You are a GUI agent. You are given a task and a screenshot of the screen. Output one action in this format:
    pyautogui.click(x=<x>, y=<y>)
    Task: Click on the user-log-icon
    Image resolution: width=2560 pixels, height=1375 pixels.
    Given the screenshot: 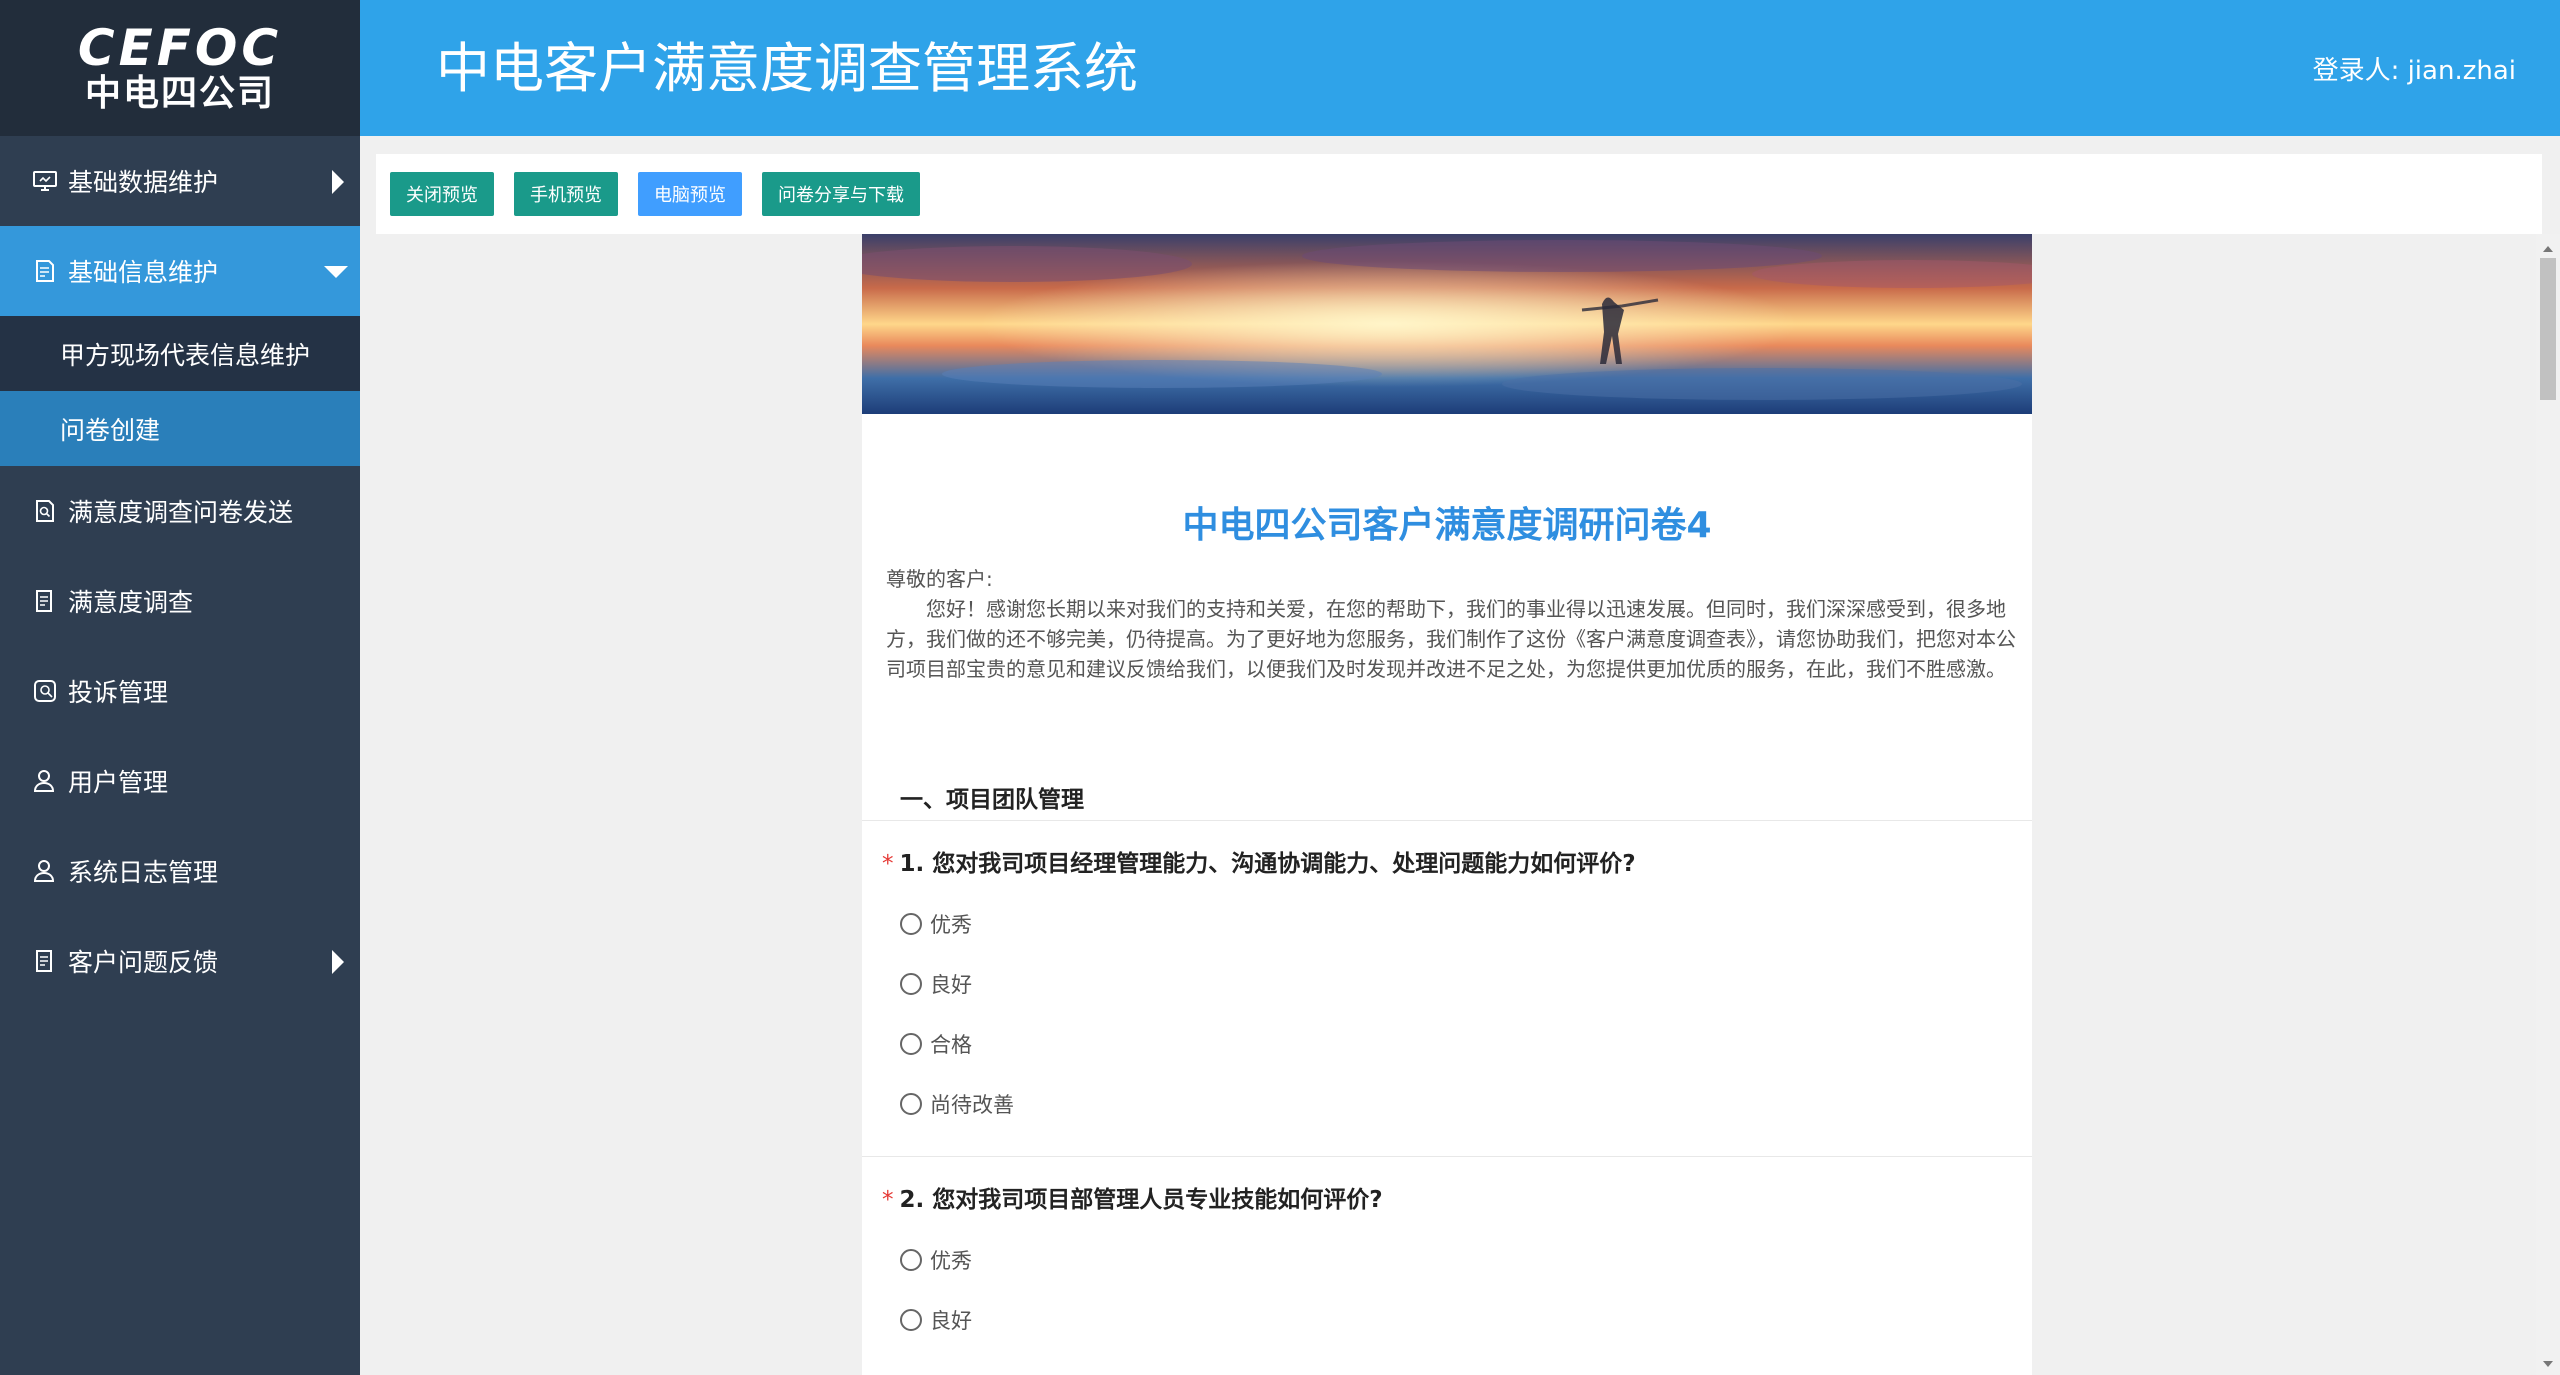 What is the action you would take?
    pyautogui.click(x=45, y=871)
    